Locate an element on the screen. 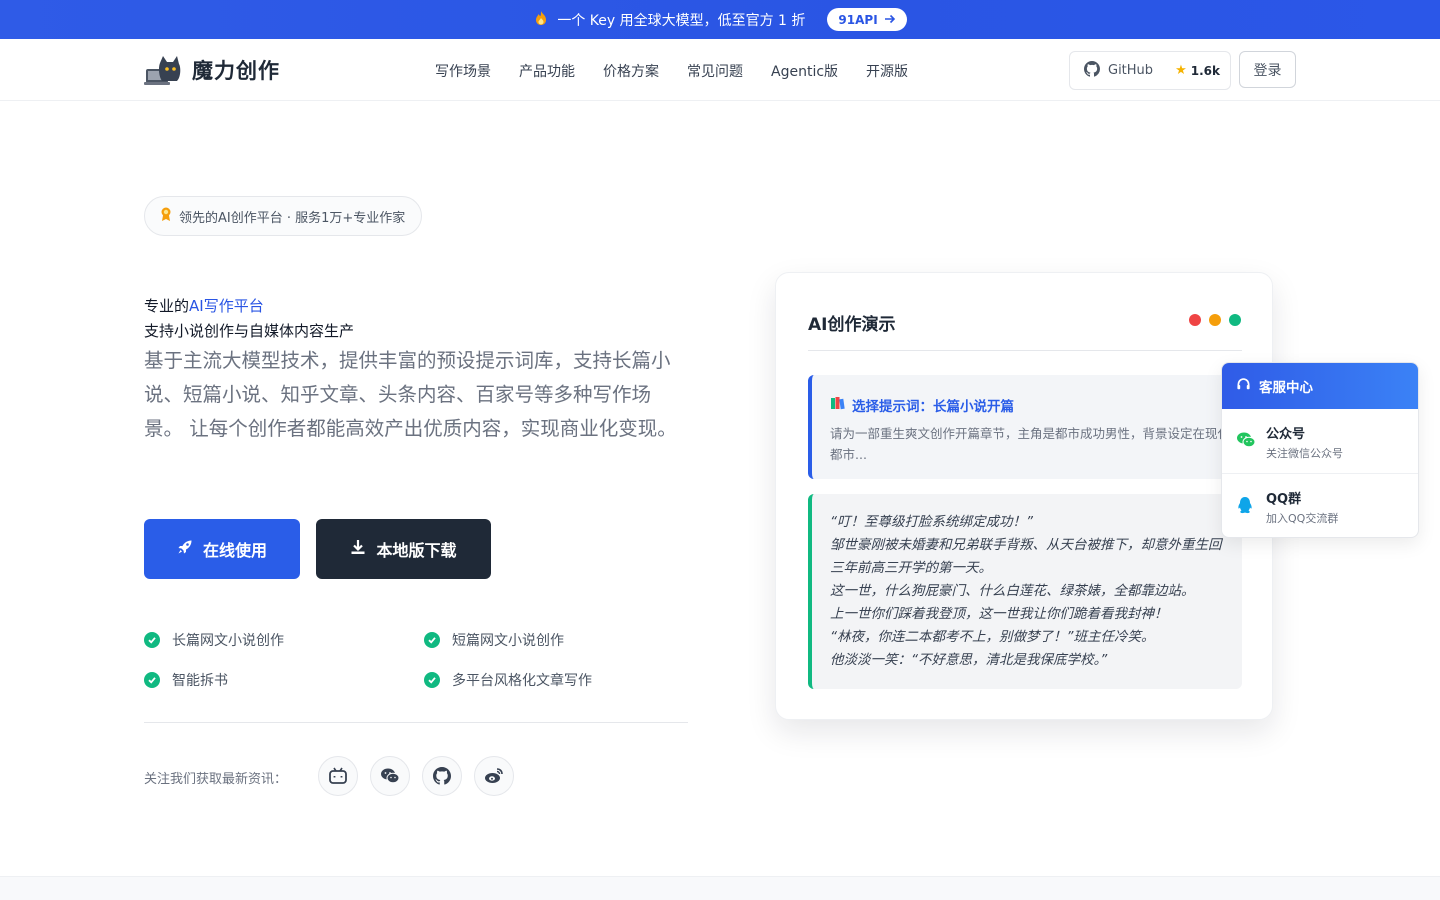 This screenshot has width=1440, height=900. service-item-qq: QQ群 加入QQ交流群 is located at coordinates (1320, 505).